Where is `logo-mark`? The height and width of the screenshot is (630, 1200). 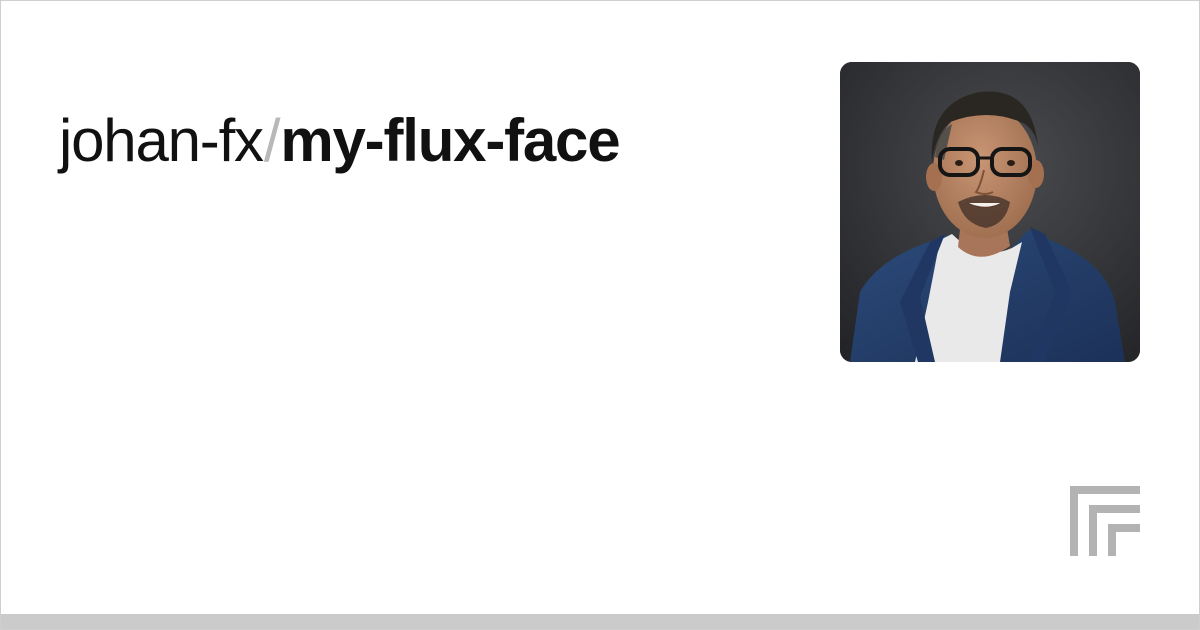 logo-mark is located at coordinates (1105, 521).